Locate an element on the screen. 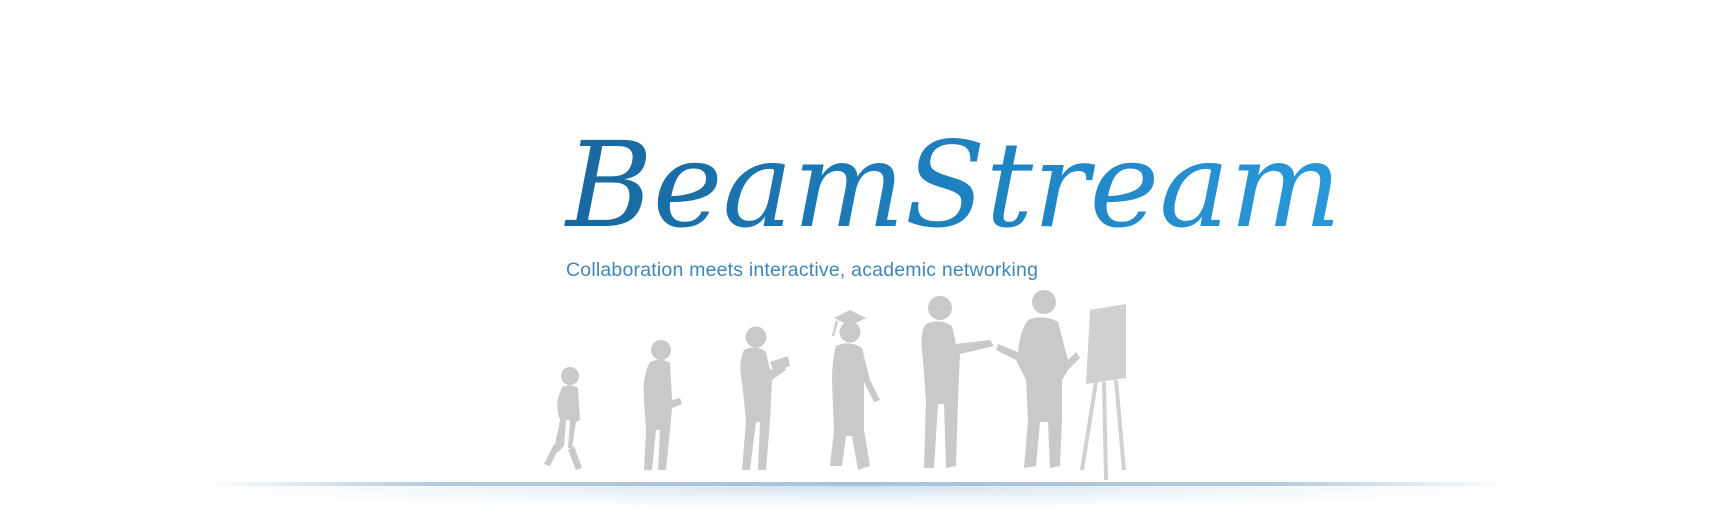  brand-logo: BeamStream is located at coordinates (951, 180).